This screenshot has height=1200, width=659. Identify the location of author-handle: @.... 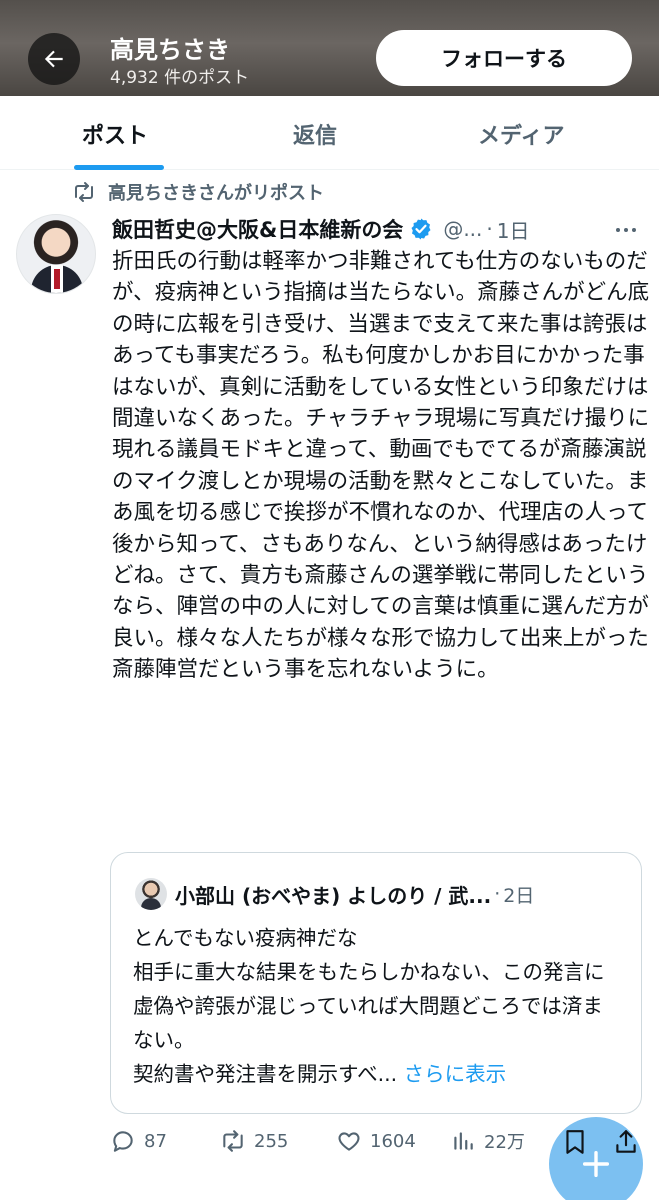
(462, 229).